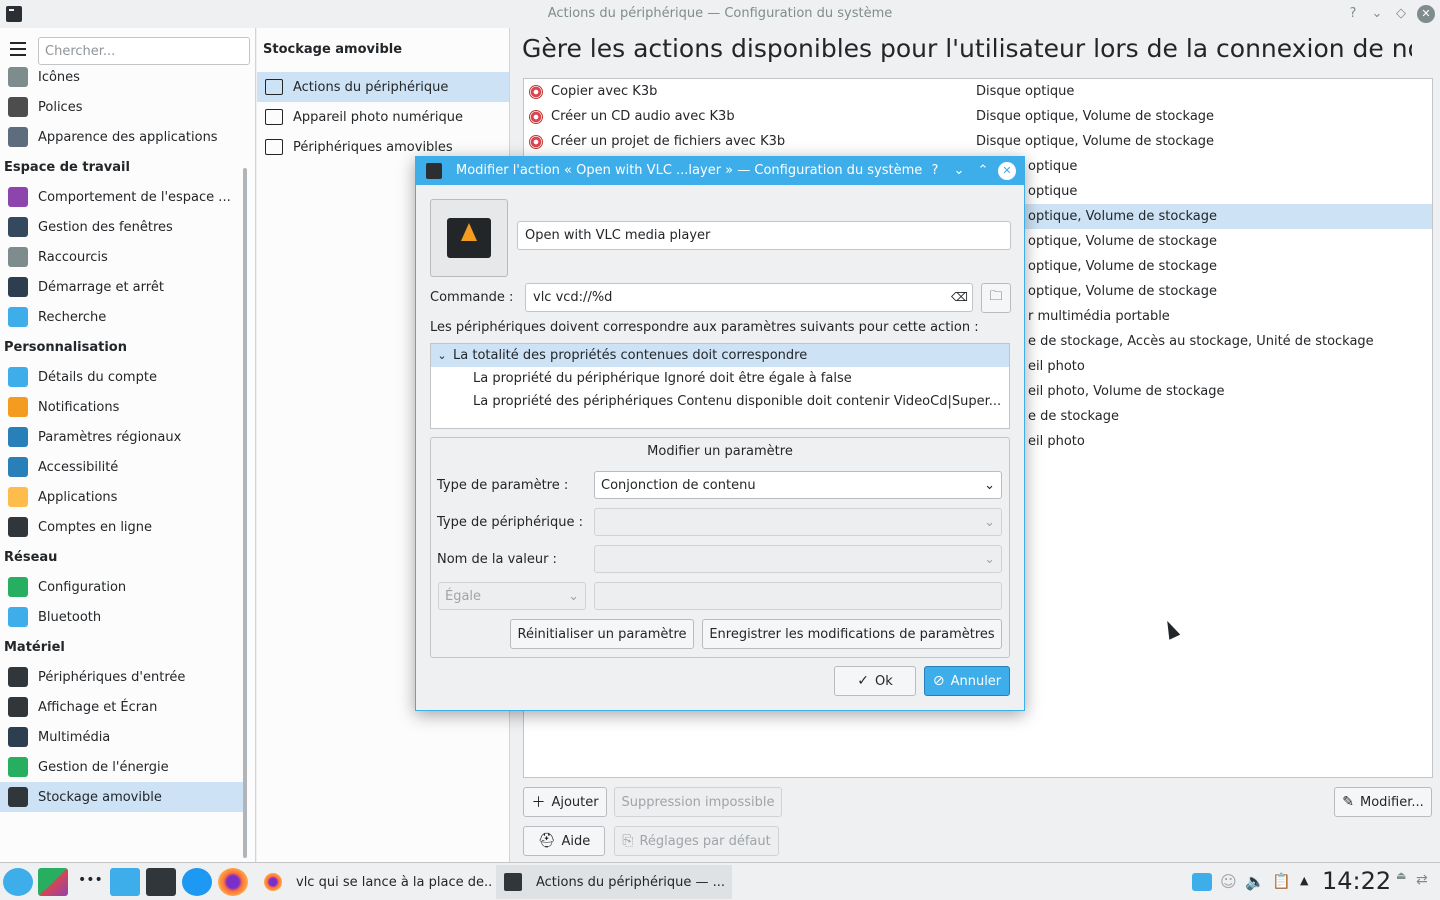  What do you see at coordinates (122, 587) in the screenshot?
I see `sidebar-item: Configuration` at bounding box center [122, 587].